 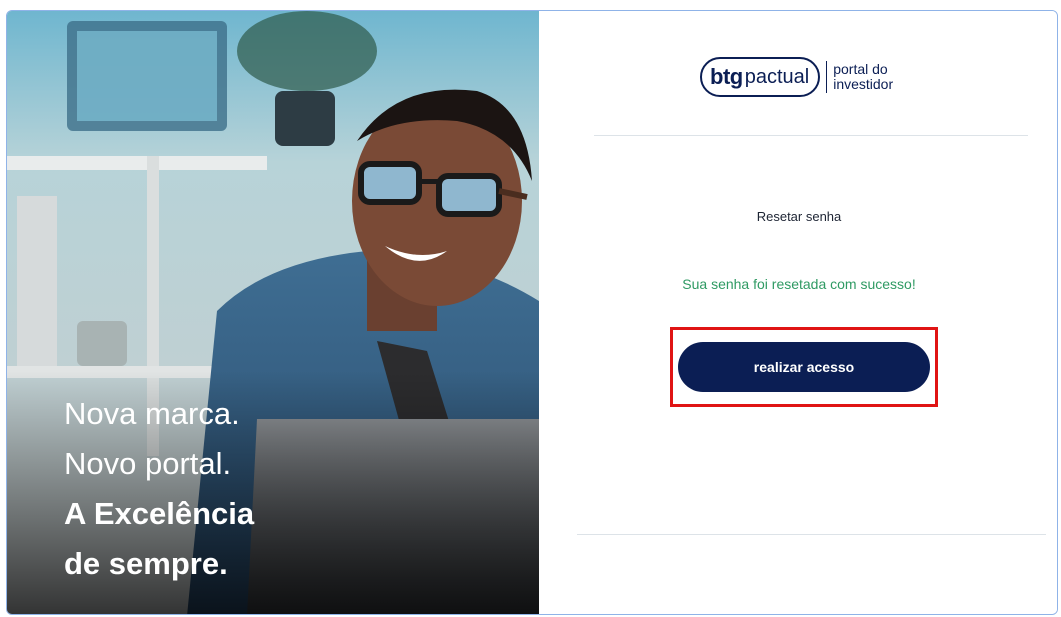 I want to click on logo-subtitle: portal do investidor, so click(x=863, y=77).